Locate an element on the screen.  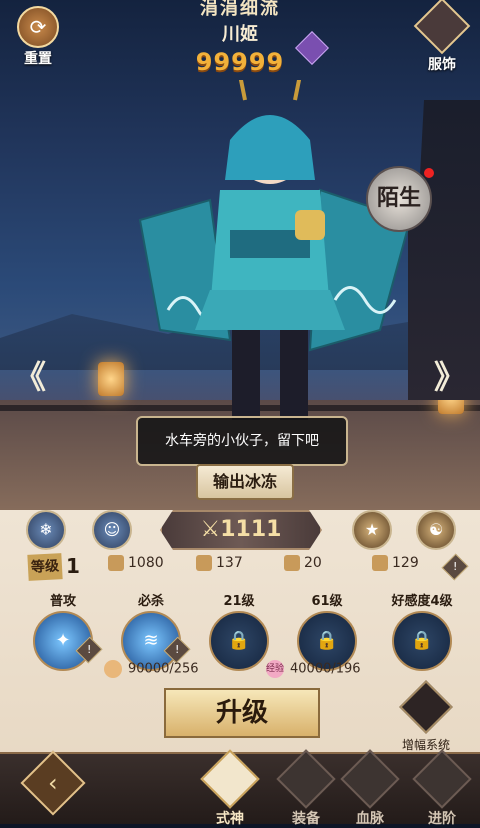
exp-resource: 经验 40000/196 is located at coordinates (313, 669).